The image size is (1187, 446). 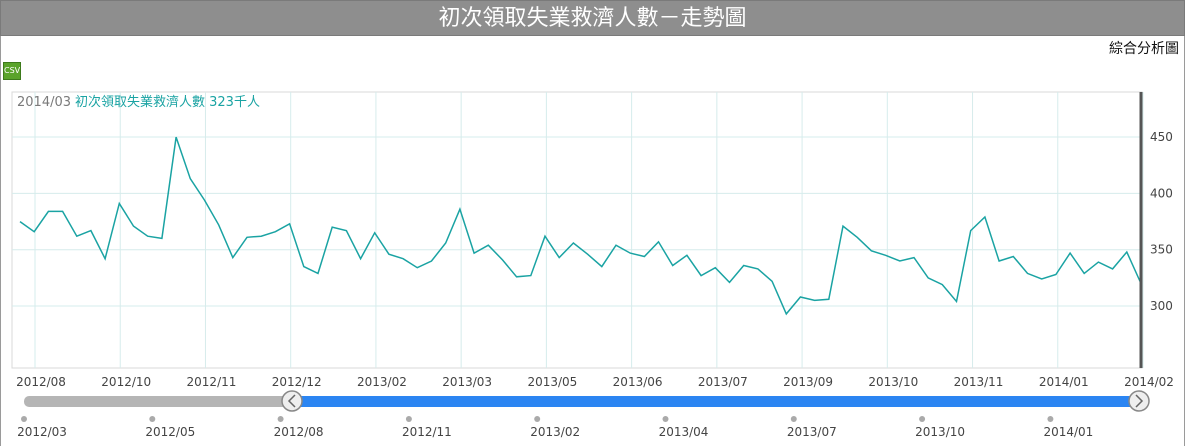 I want to click on navigator-label: 2013/07, so click(x=812, y=432).